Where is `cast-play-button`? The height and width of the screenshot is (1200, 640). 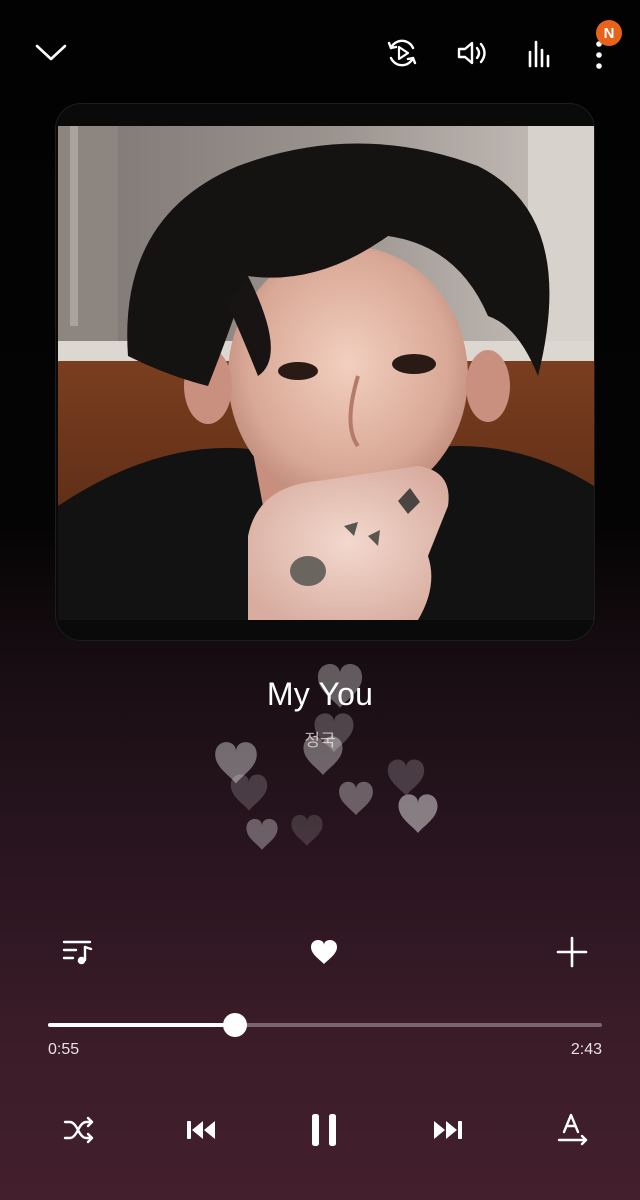
cast-play-button is located at coordinates (402, 53).